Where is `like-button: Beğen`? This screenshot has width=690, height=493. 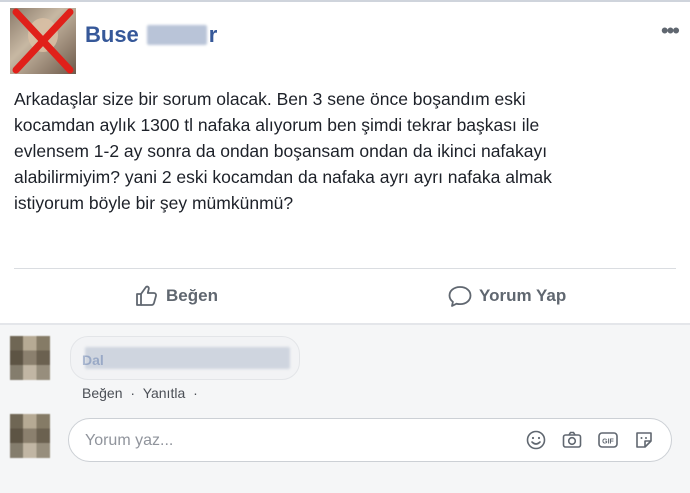
like-button: Beğen is located at coordinates (176, 296).